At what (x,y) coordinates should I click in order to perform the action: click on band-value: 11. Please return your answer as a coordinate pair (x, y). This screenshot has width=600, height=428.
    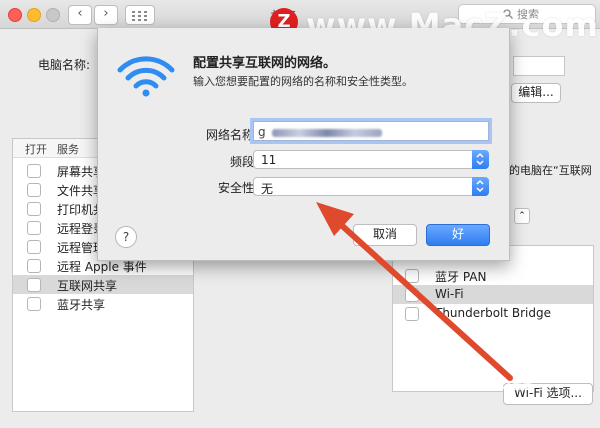
    Looking at the image, I should click on (269, 160).